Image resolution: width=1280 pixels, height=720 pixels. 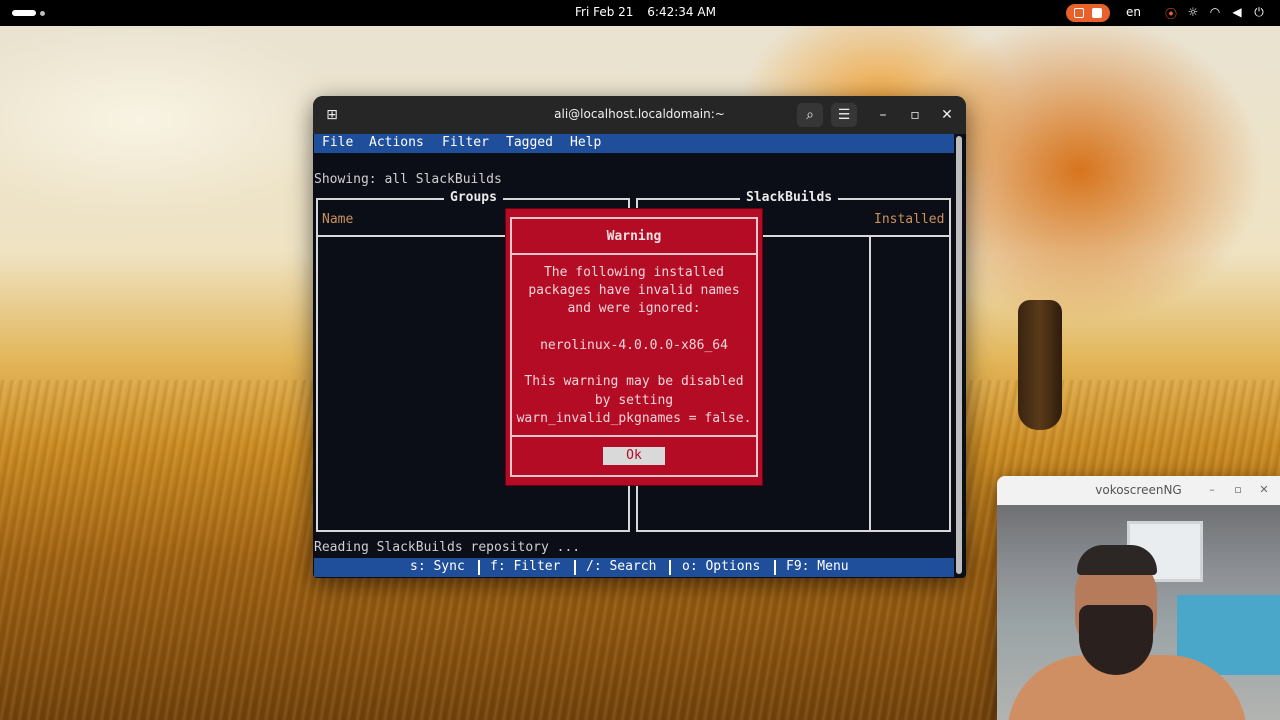 I want to click on tui-menubar: File Actions Filter Tagged Help, so click(x=634, y=143).